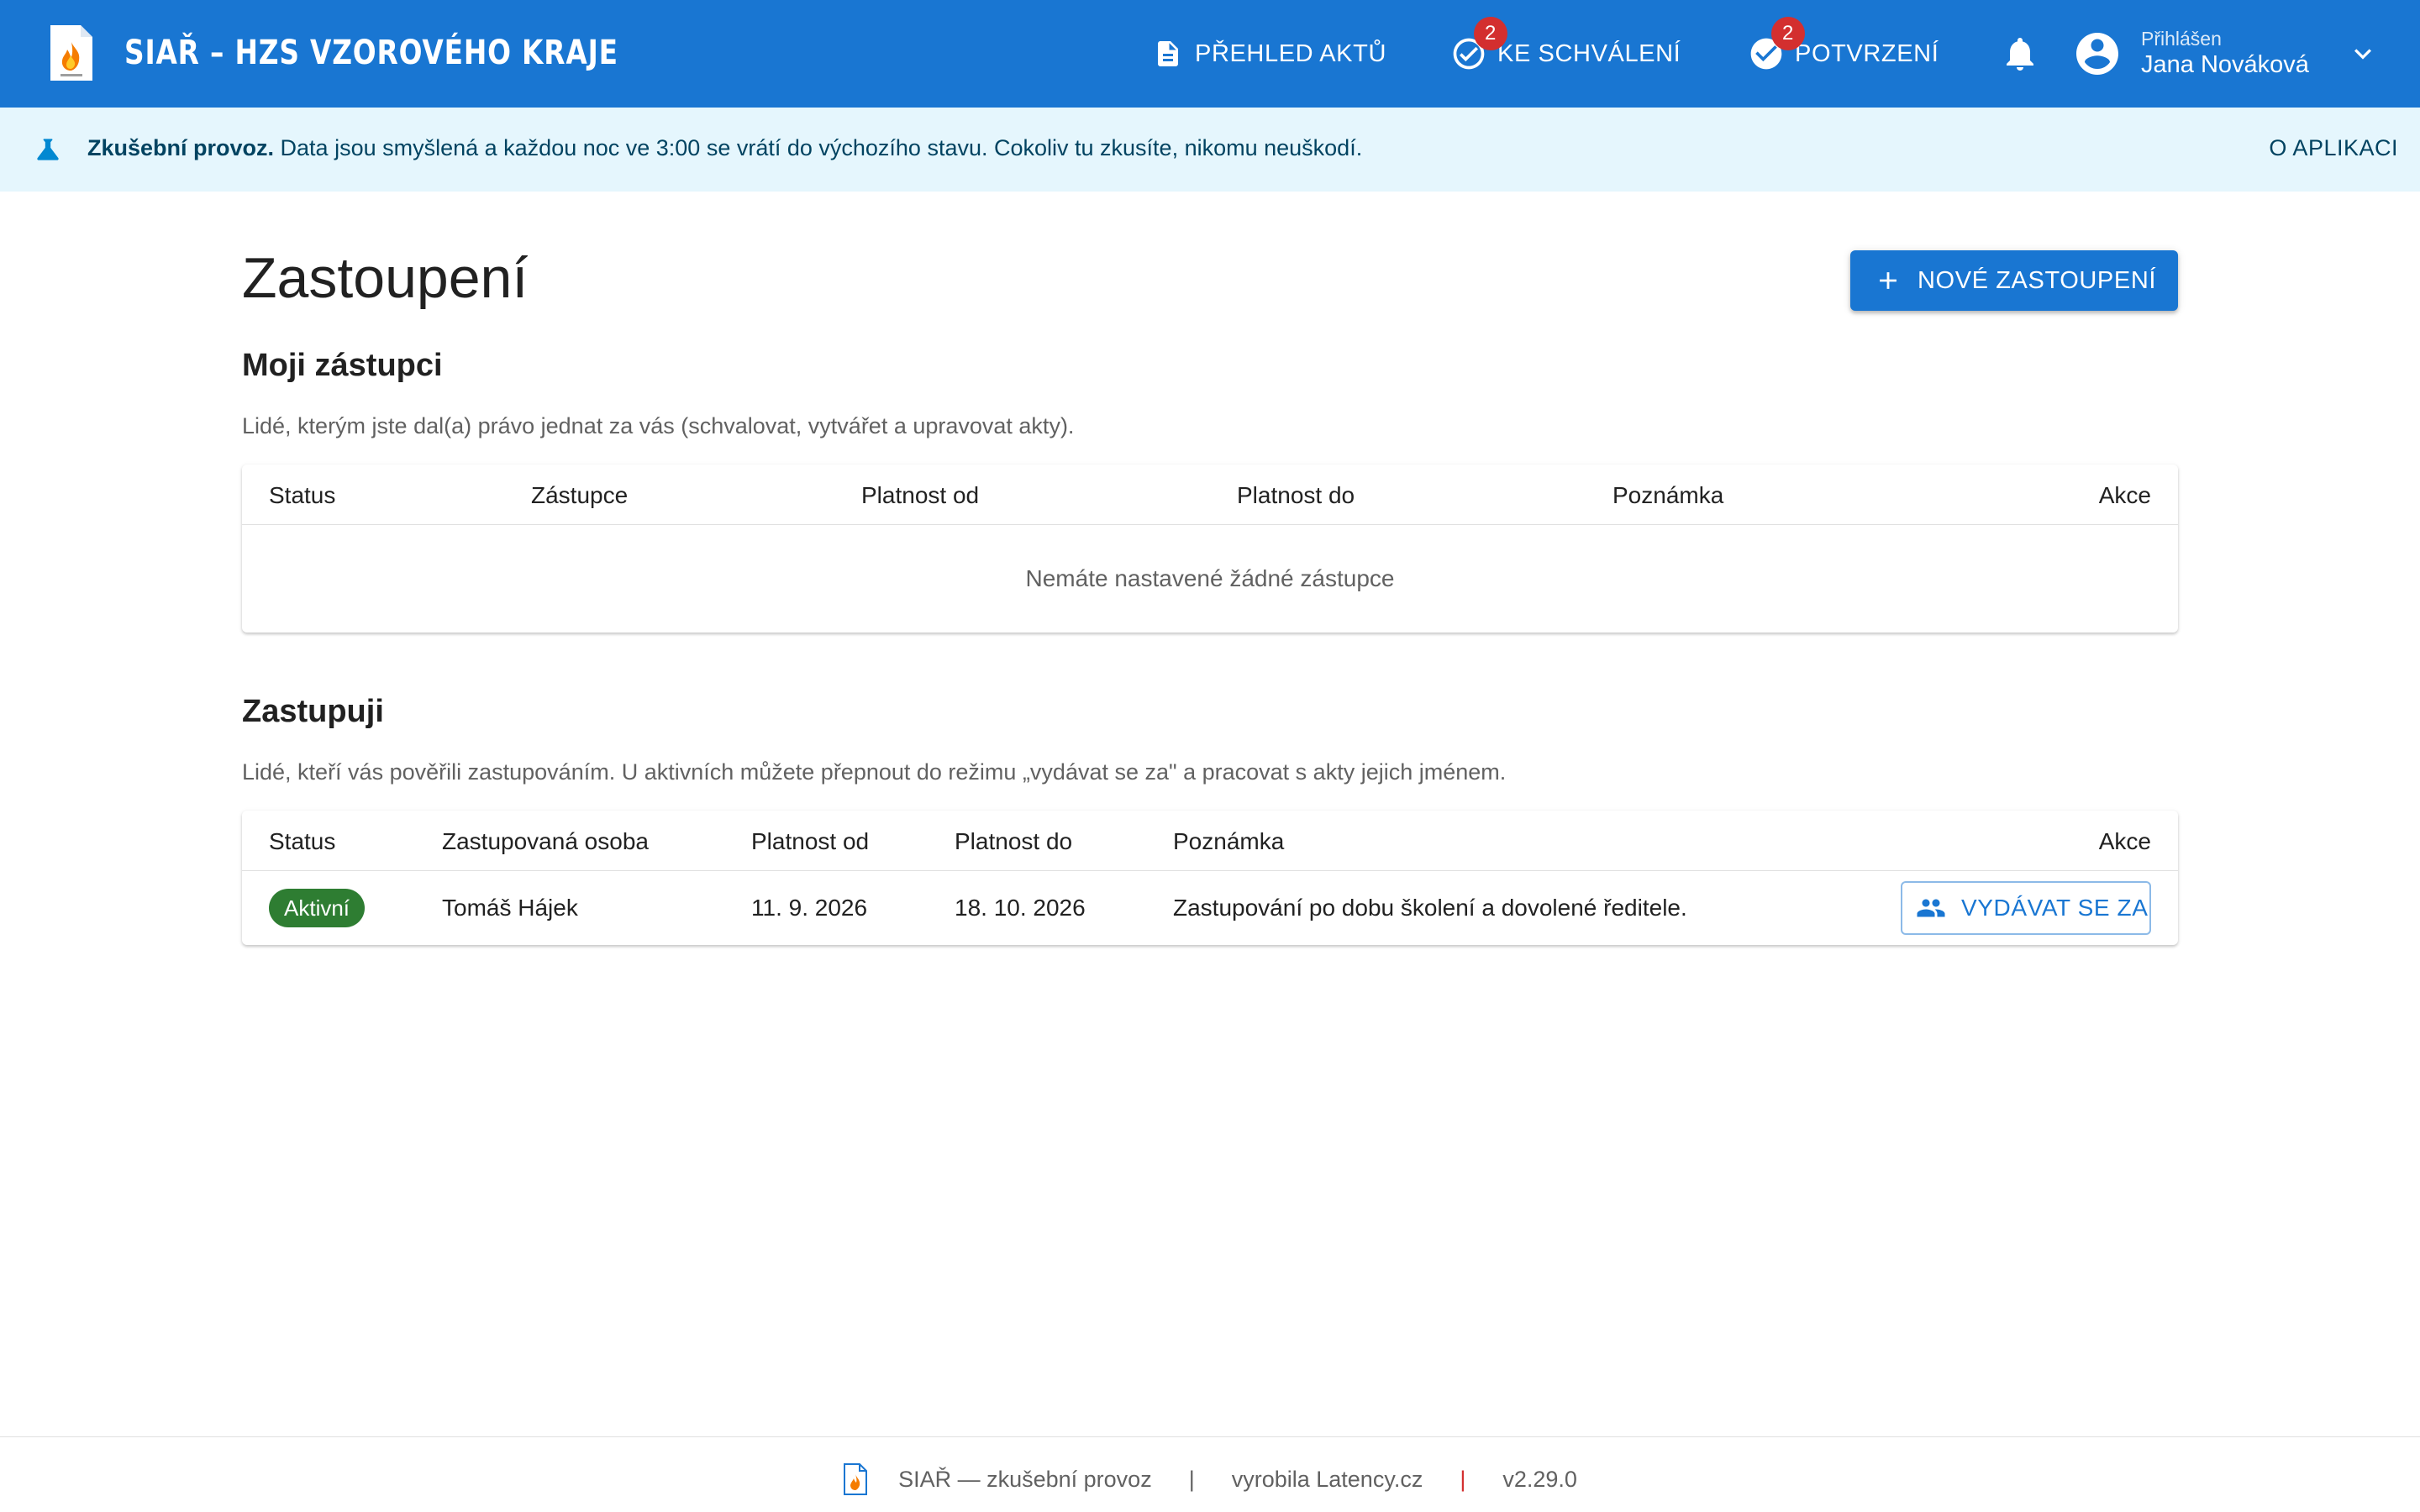 This screenshot has width=2420, height=1512. What do you see at coordinates (1168, 53) in the screenshot?
I see `document-icon` at bounding box center [1168, 53].